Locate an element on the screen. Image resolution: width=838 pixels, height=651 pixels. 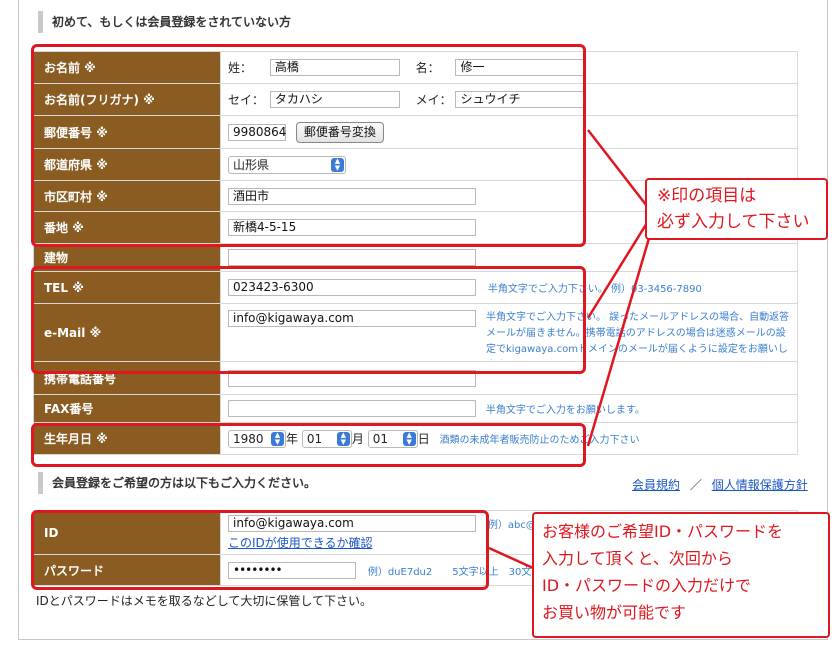
mobile-label: 携帯電話番号 is located at coordinates (127, 378).